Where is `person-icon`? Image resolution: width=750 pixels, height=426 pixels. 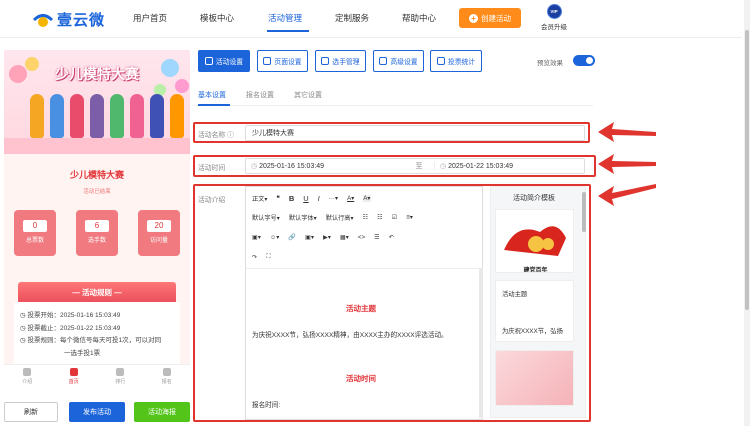 person-icon is located at coordinates (27, 372).